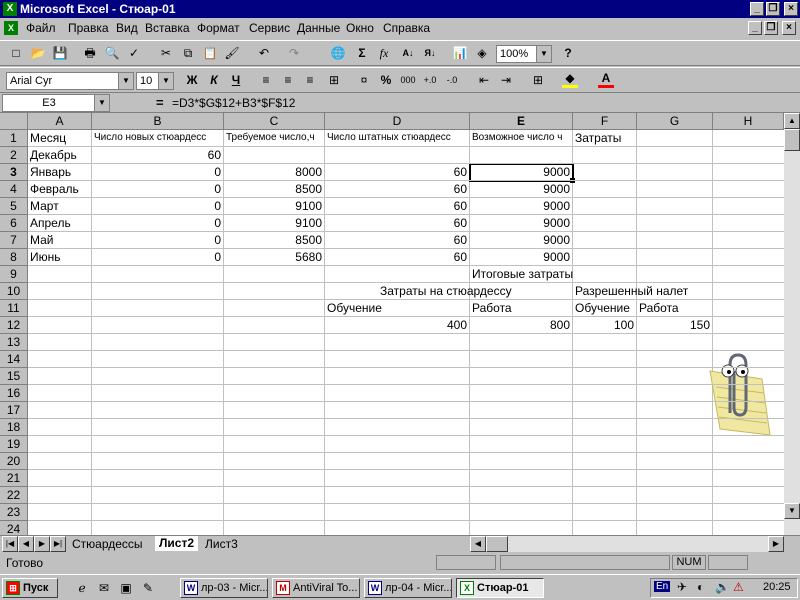 This screenshot has width=800, height=600. I want to click on format-painter-icon: 🖌, so click(232, 53).